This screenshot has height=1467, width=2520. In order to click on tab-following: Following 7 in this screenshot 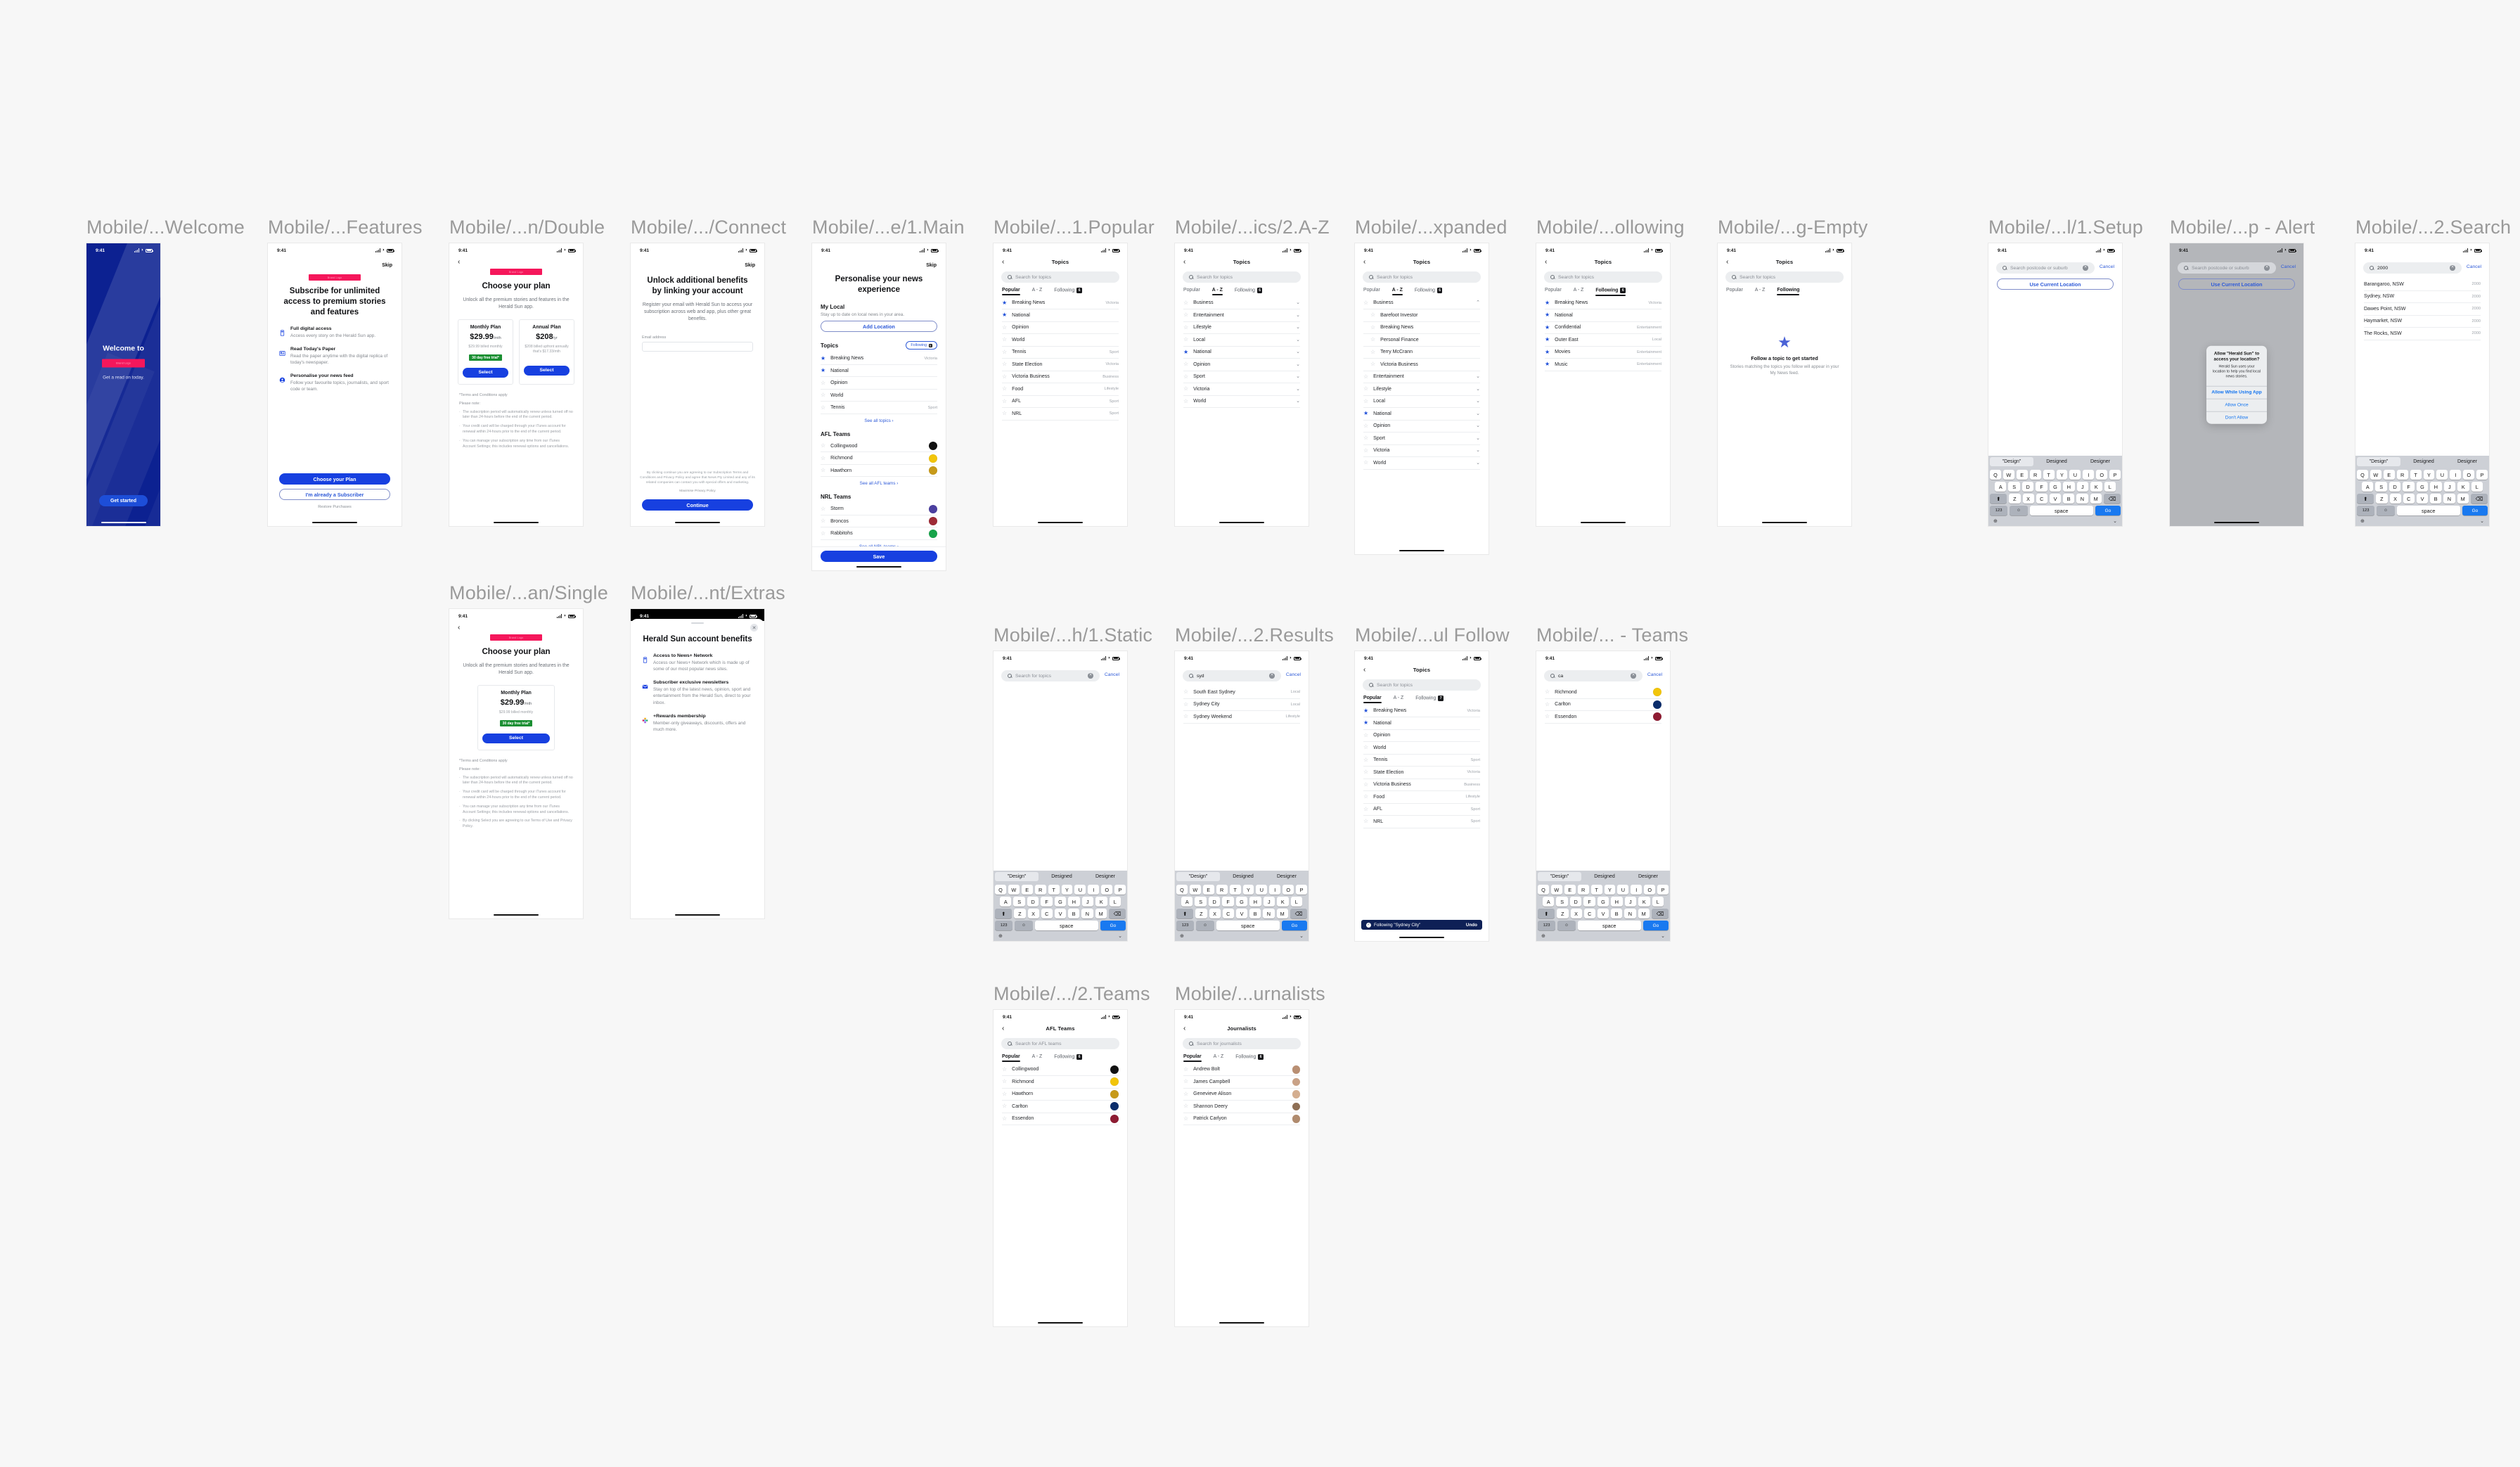, I will do `click(1430, 700)`.